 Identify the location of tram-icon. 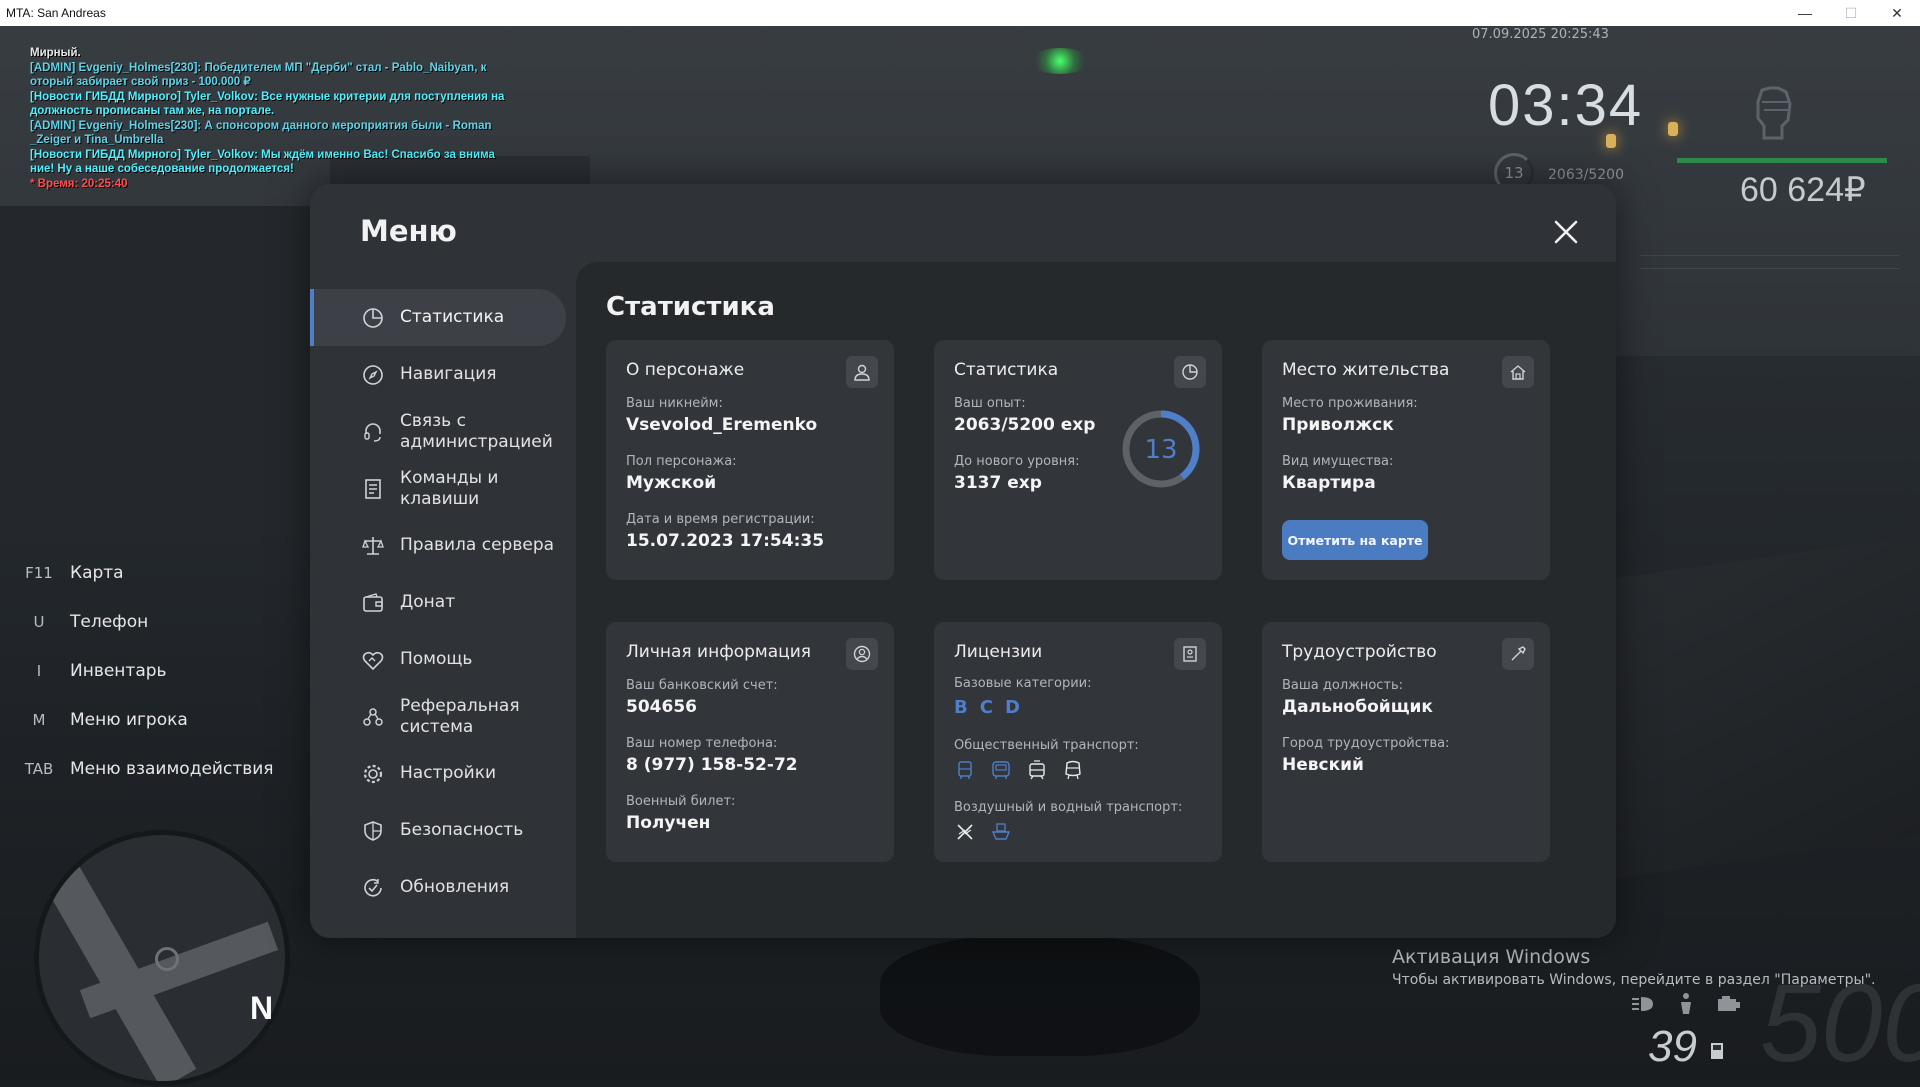
(1037, 770).